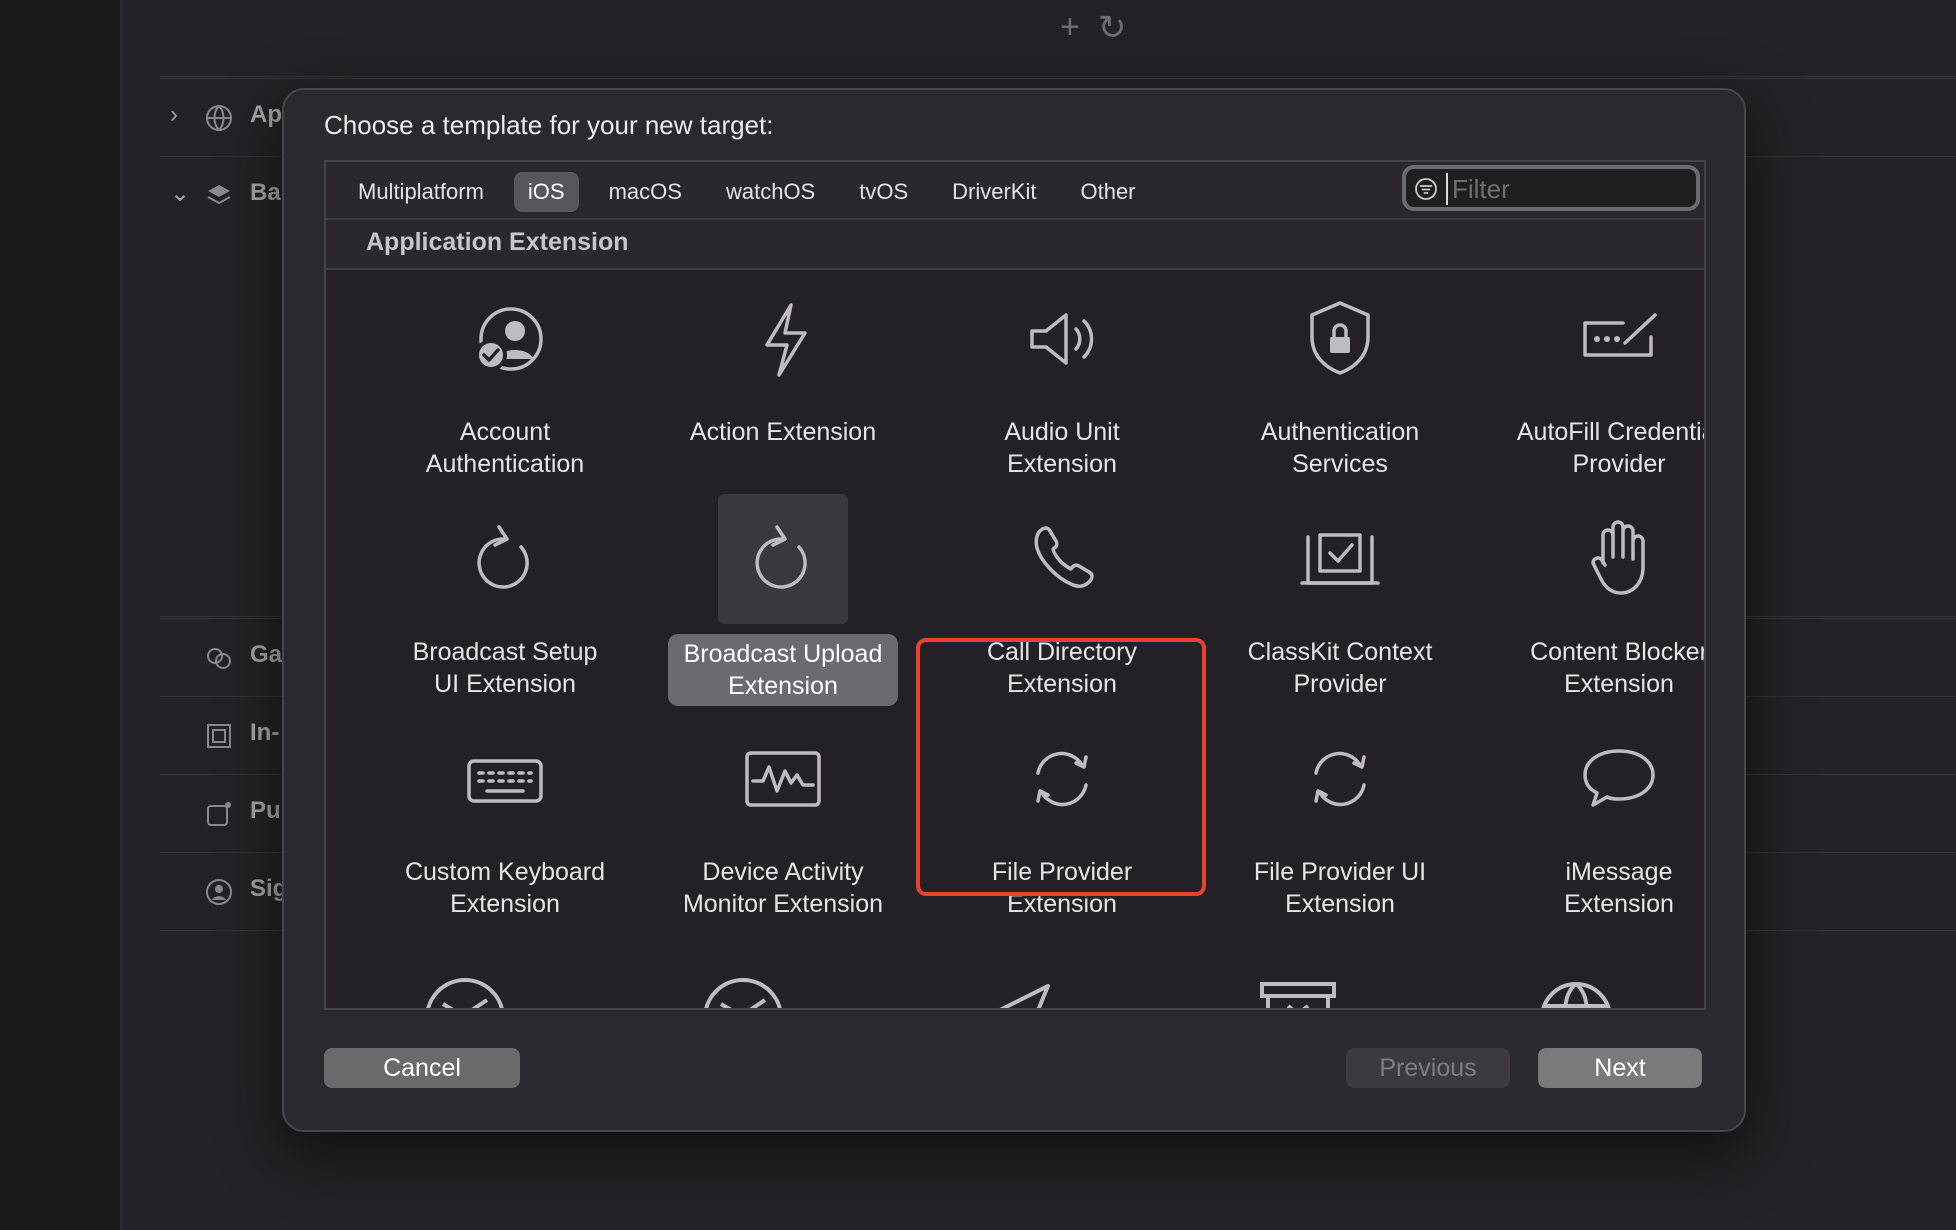 This screenshot has width=1956, height=1230. I want to click on hand-icon, so click(1619, 559).